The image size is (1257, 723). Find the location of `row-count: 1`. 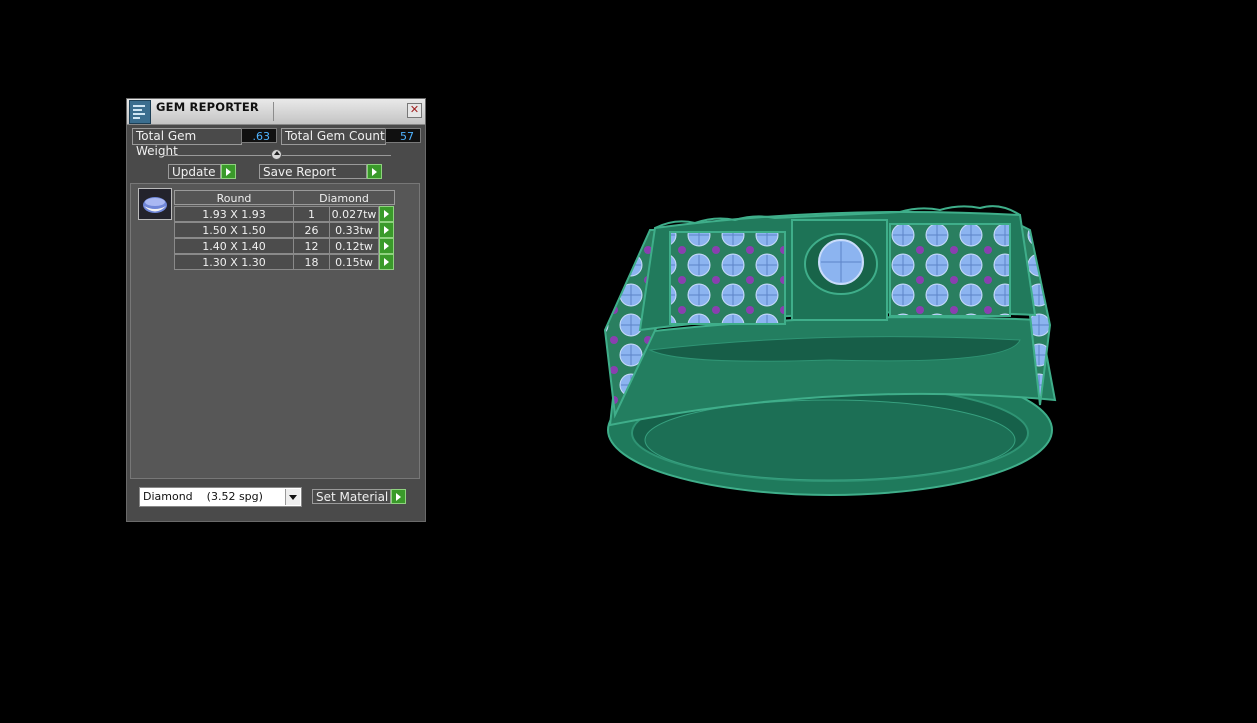

row-count: 1 is located at coordinates (311, 214).